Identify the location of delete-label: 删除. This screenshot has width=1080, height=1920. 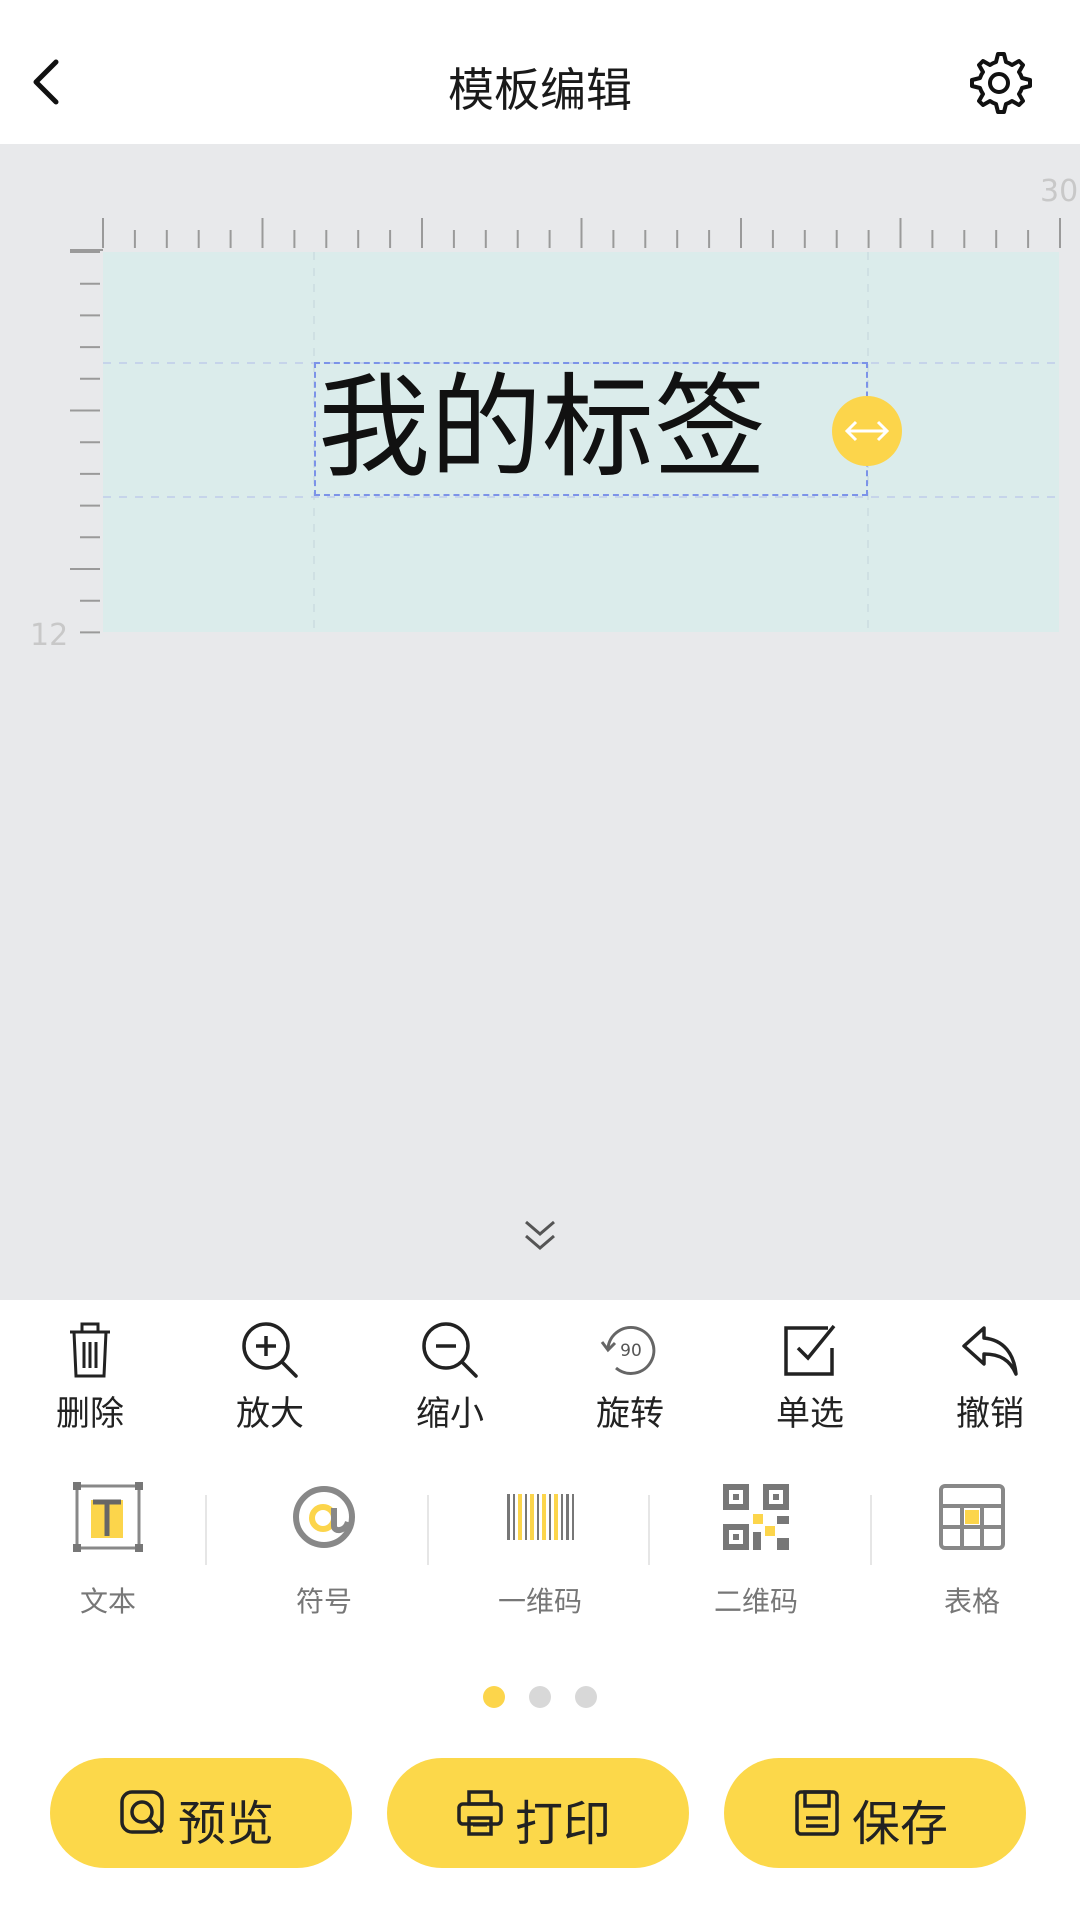
(90, 1414).